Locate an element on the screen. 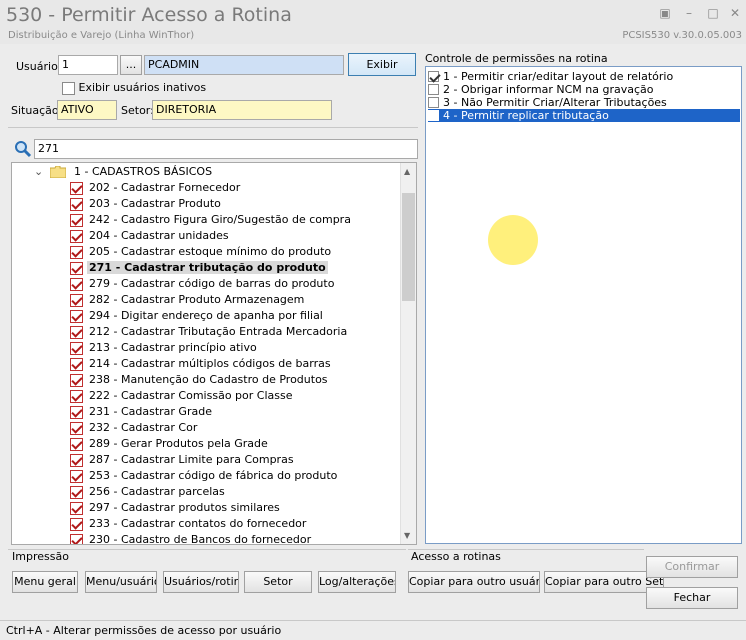 This screenshot has width=746, height=640. tree-item: 297 - Cadastrar produtos similares is located at coordinates (176, 508).